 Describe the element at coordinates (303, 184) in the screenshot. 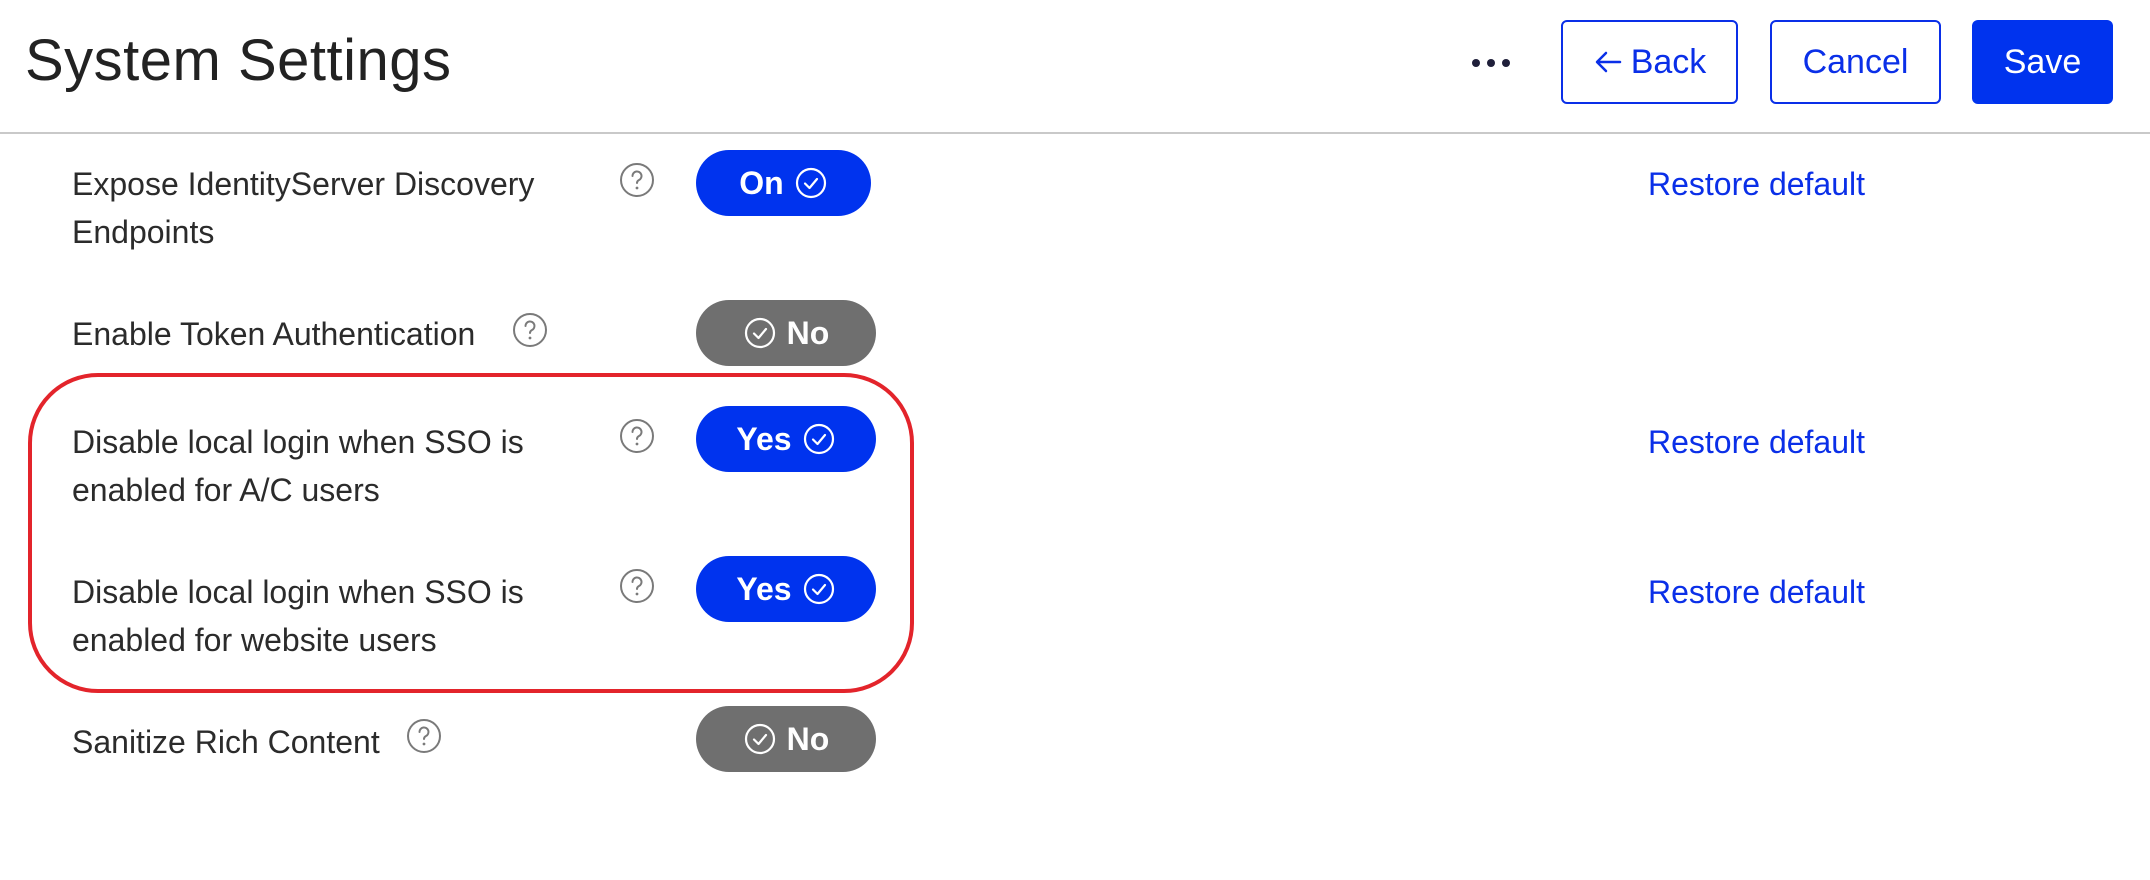

I see `setting-label-line: Expose IdentityServer Discovery` at that location.